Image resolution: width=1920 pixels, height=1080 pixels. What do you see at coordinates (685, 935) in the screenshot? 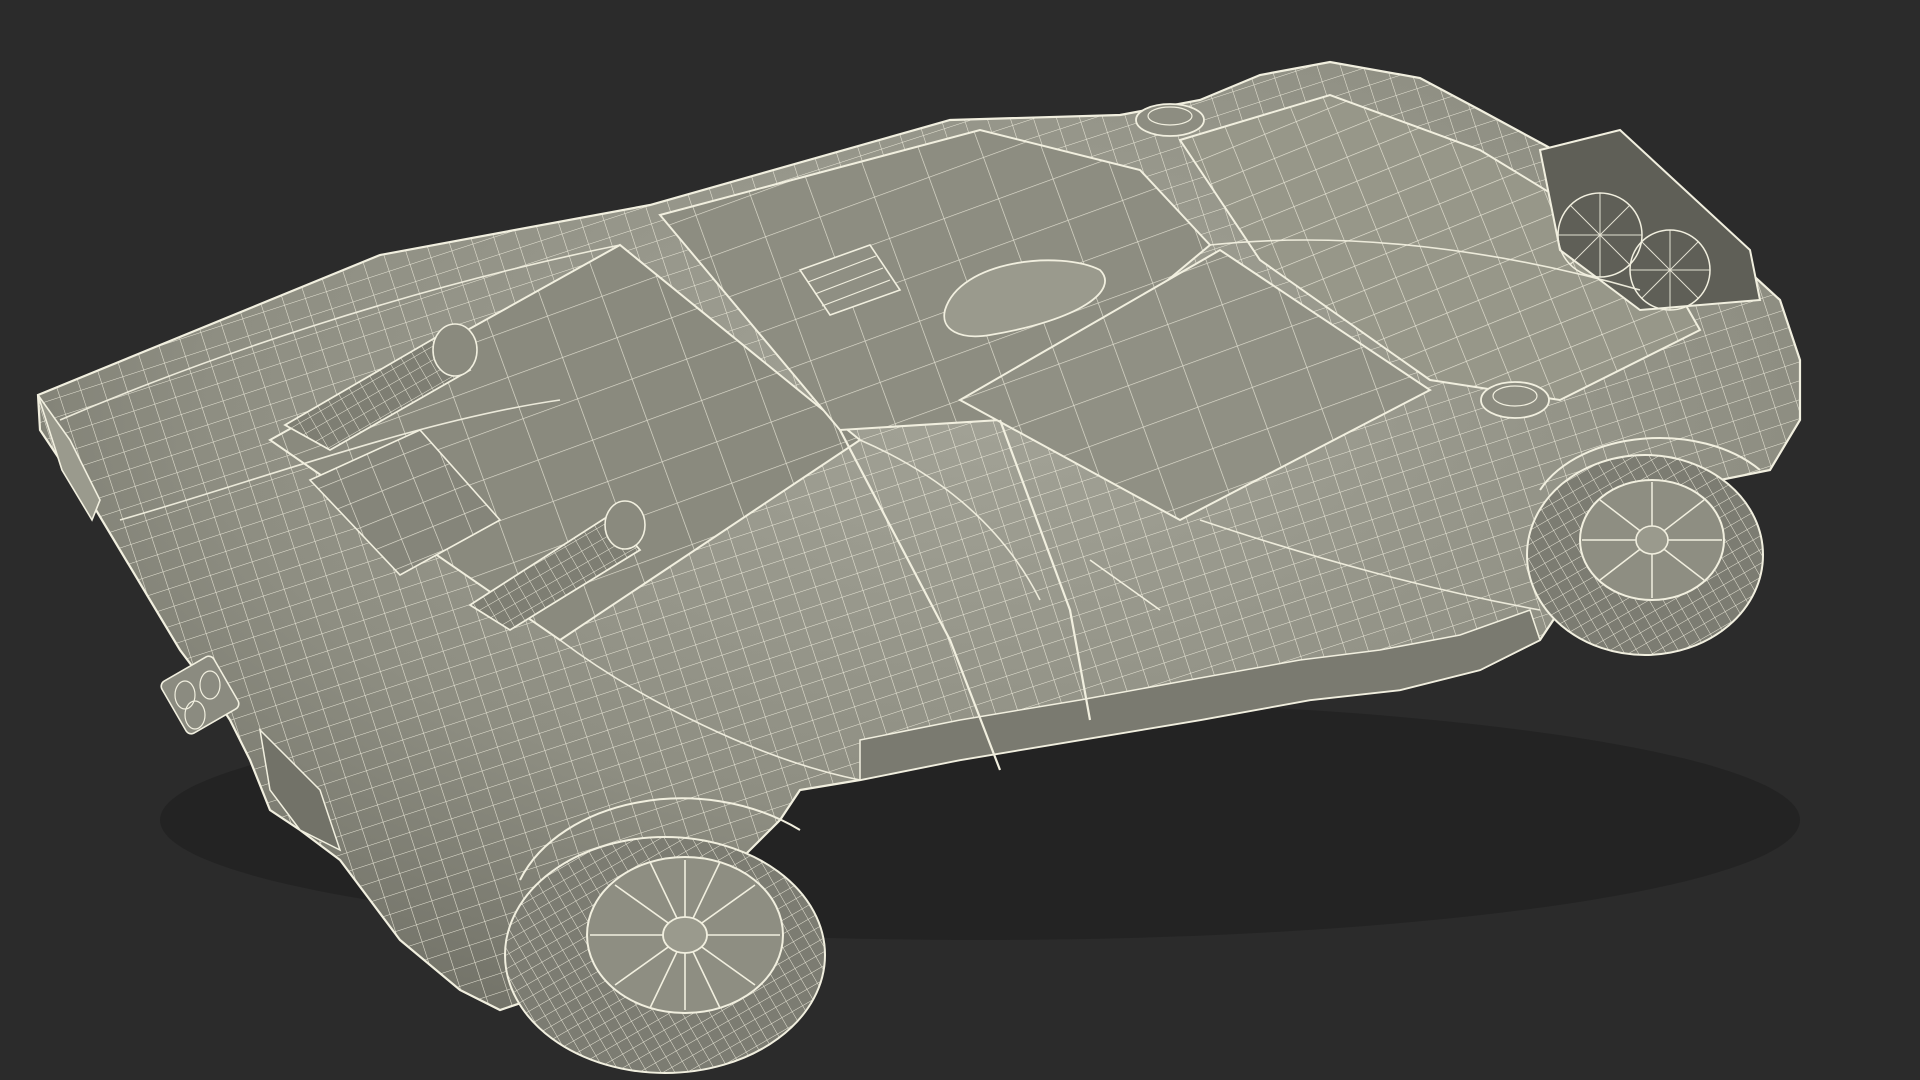
I see `rear-hub` at bounding box center [685, 935].